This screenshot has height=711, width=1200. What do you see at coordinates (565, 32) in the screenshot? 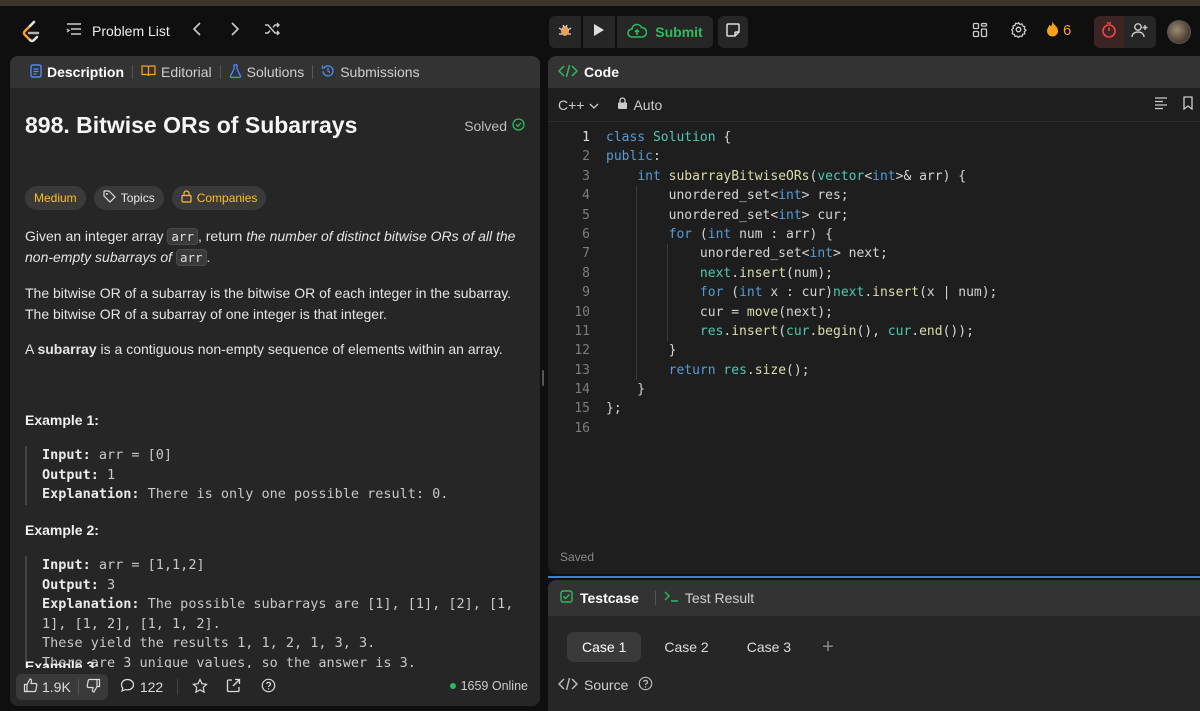
I see `debug-button` at bounding box center [565, 32].